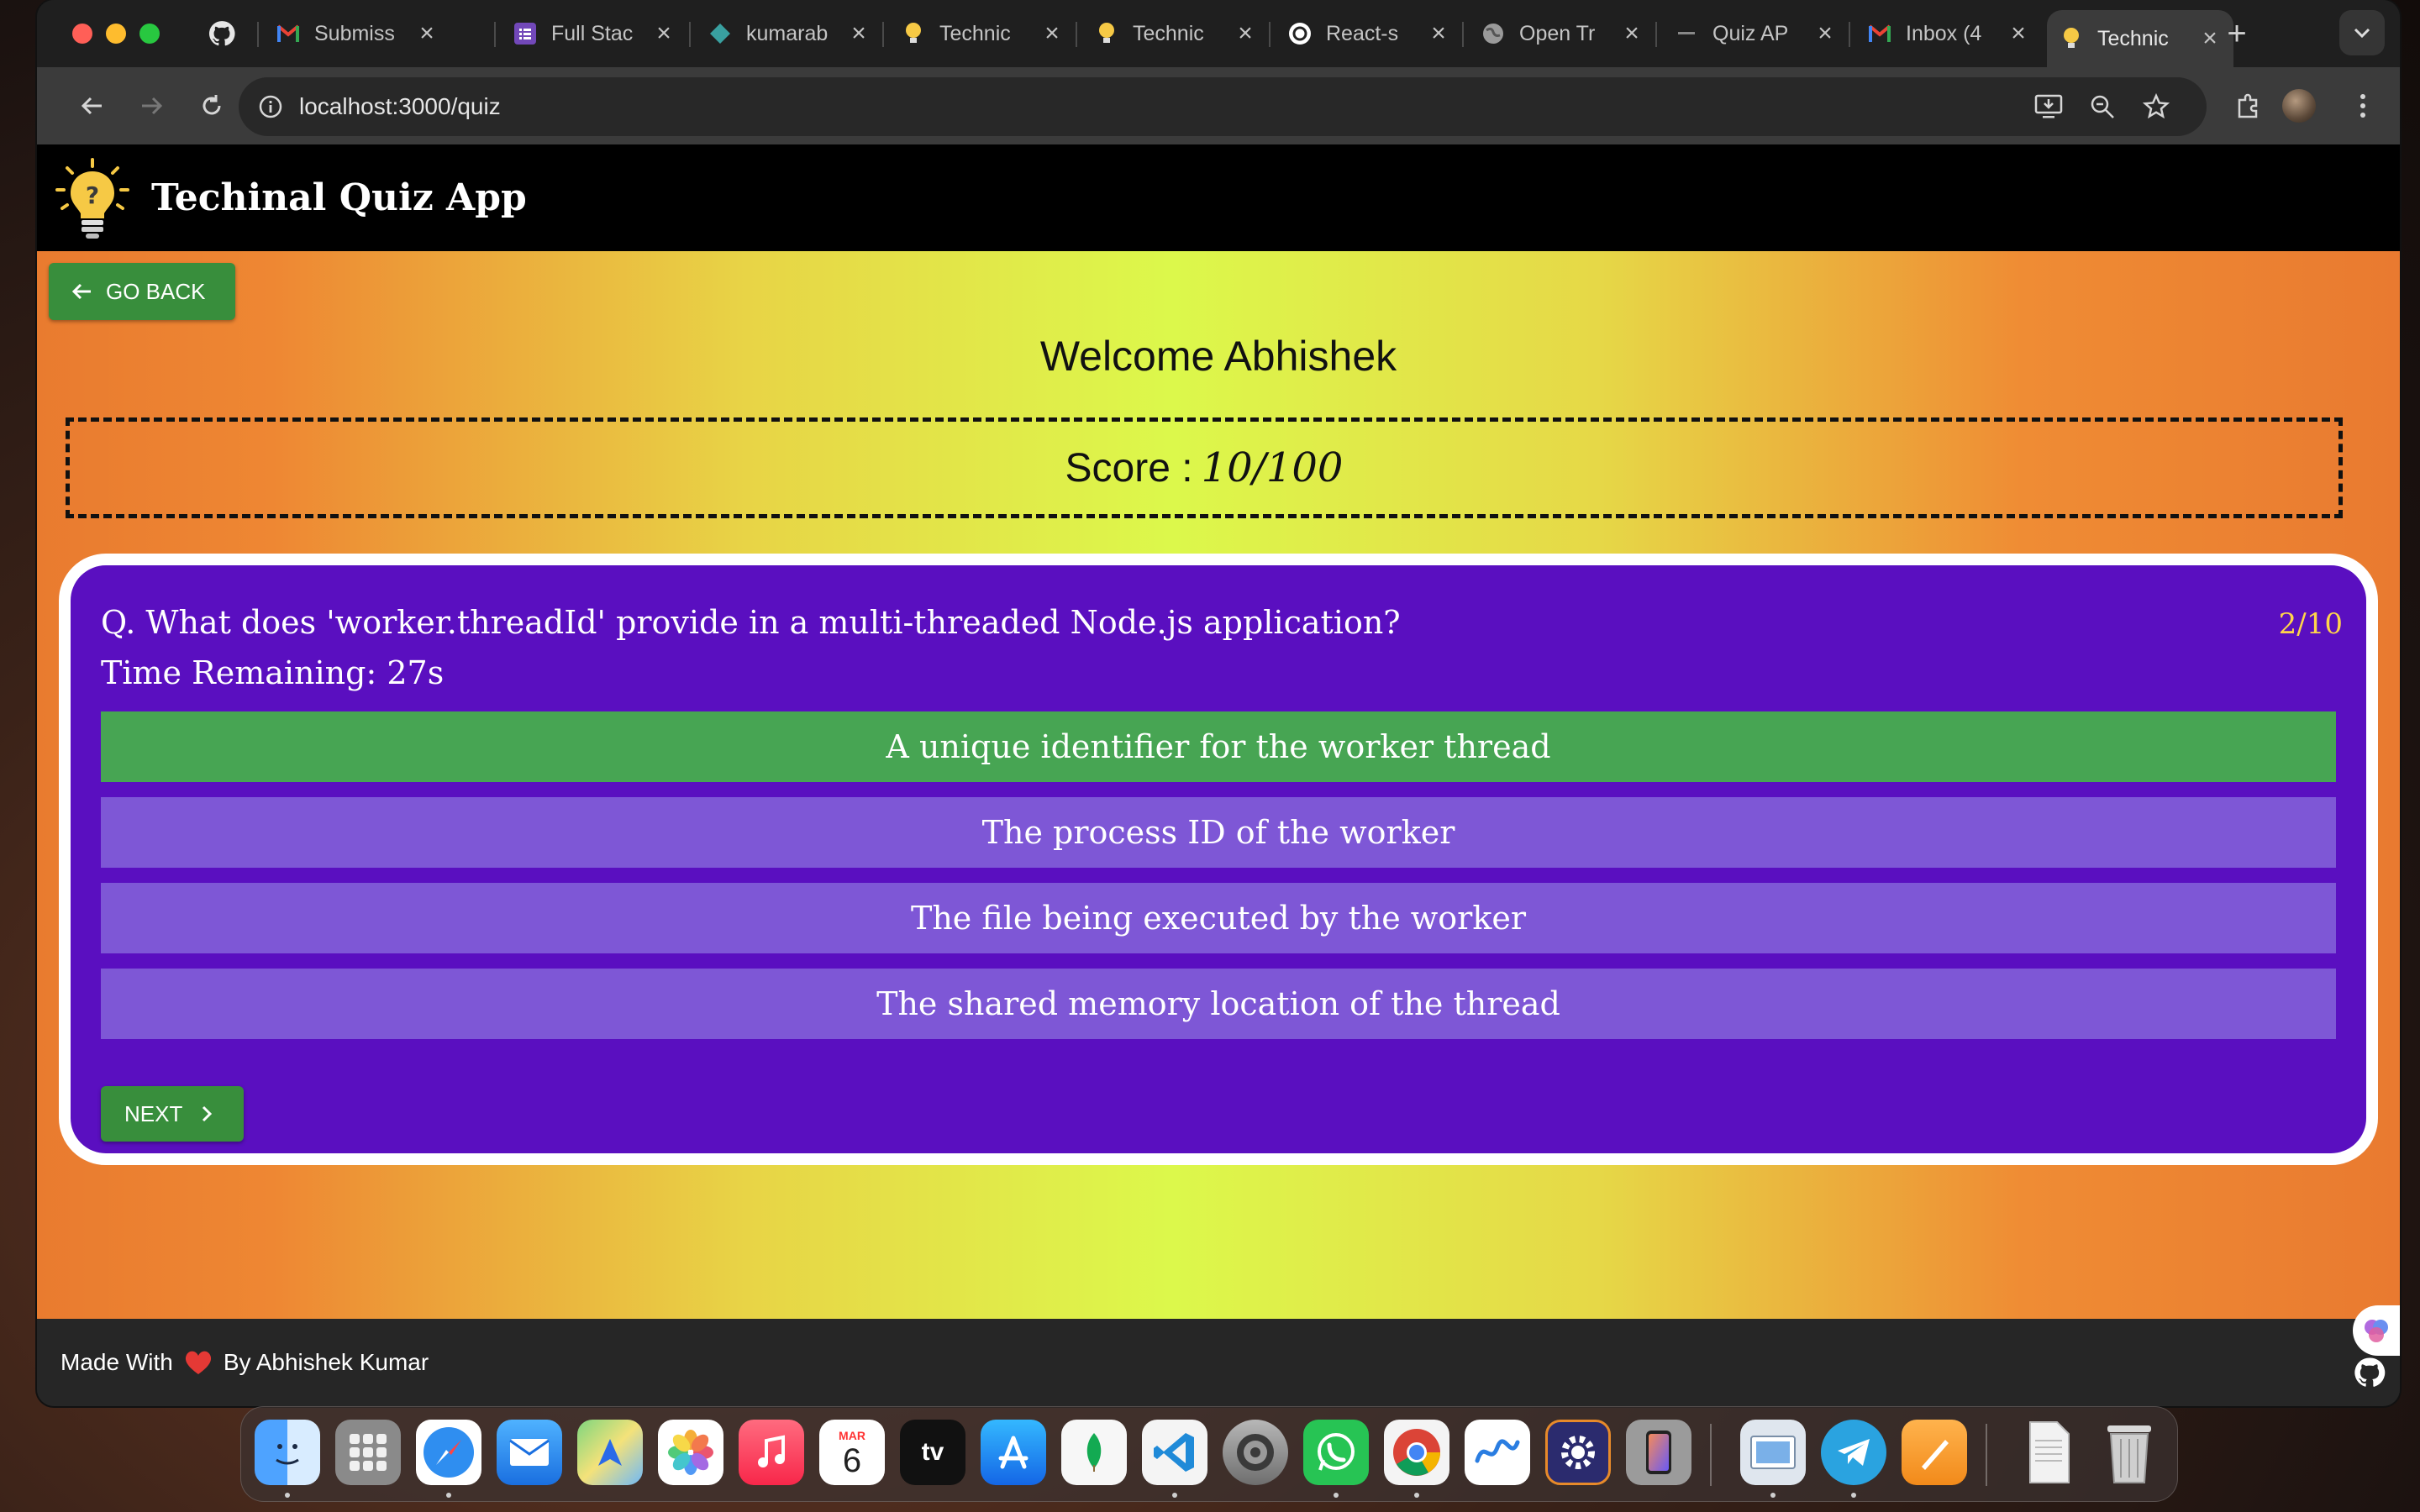 Image resolution: width=2420 pixels, height=1512 pixels. What do you see at coordinates (495, 34) in the screenshot?
I see `tab-separator` at bounding box center [495, 34].